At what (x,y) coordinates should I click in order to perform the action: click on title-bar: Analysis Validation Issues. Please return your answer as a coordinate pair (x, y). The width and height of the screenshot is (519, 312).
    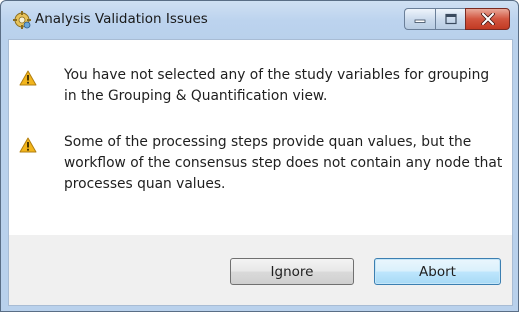
    Looking at the image, I should click on (259, 20).